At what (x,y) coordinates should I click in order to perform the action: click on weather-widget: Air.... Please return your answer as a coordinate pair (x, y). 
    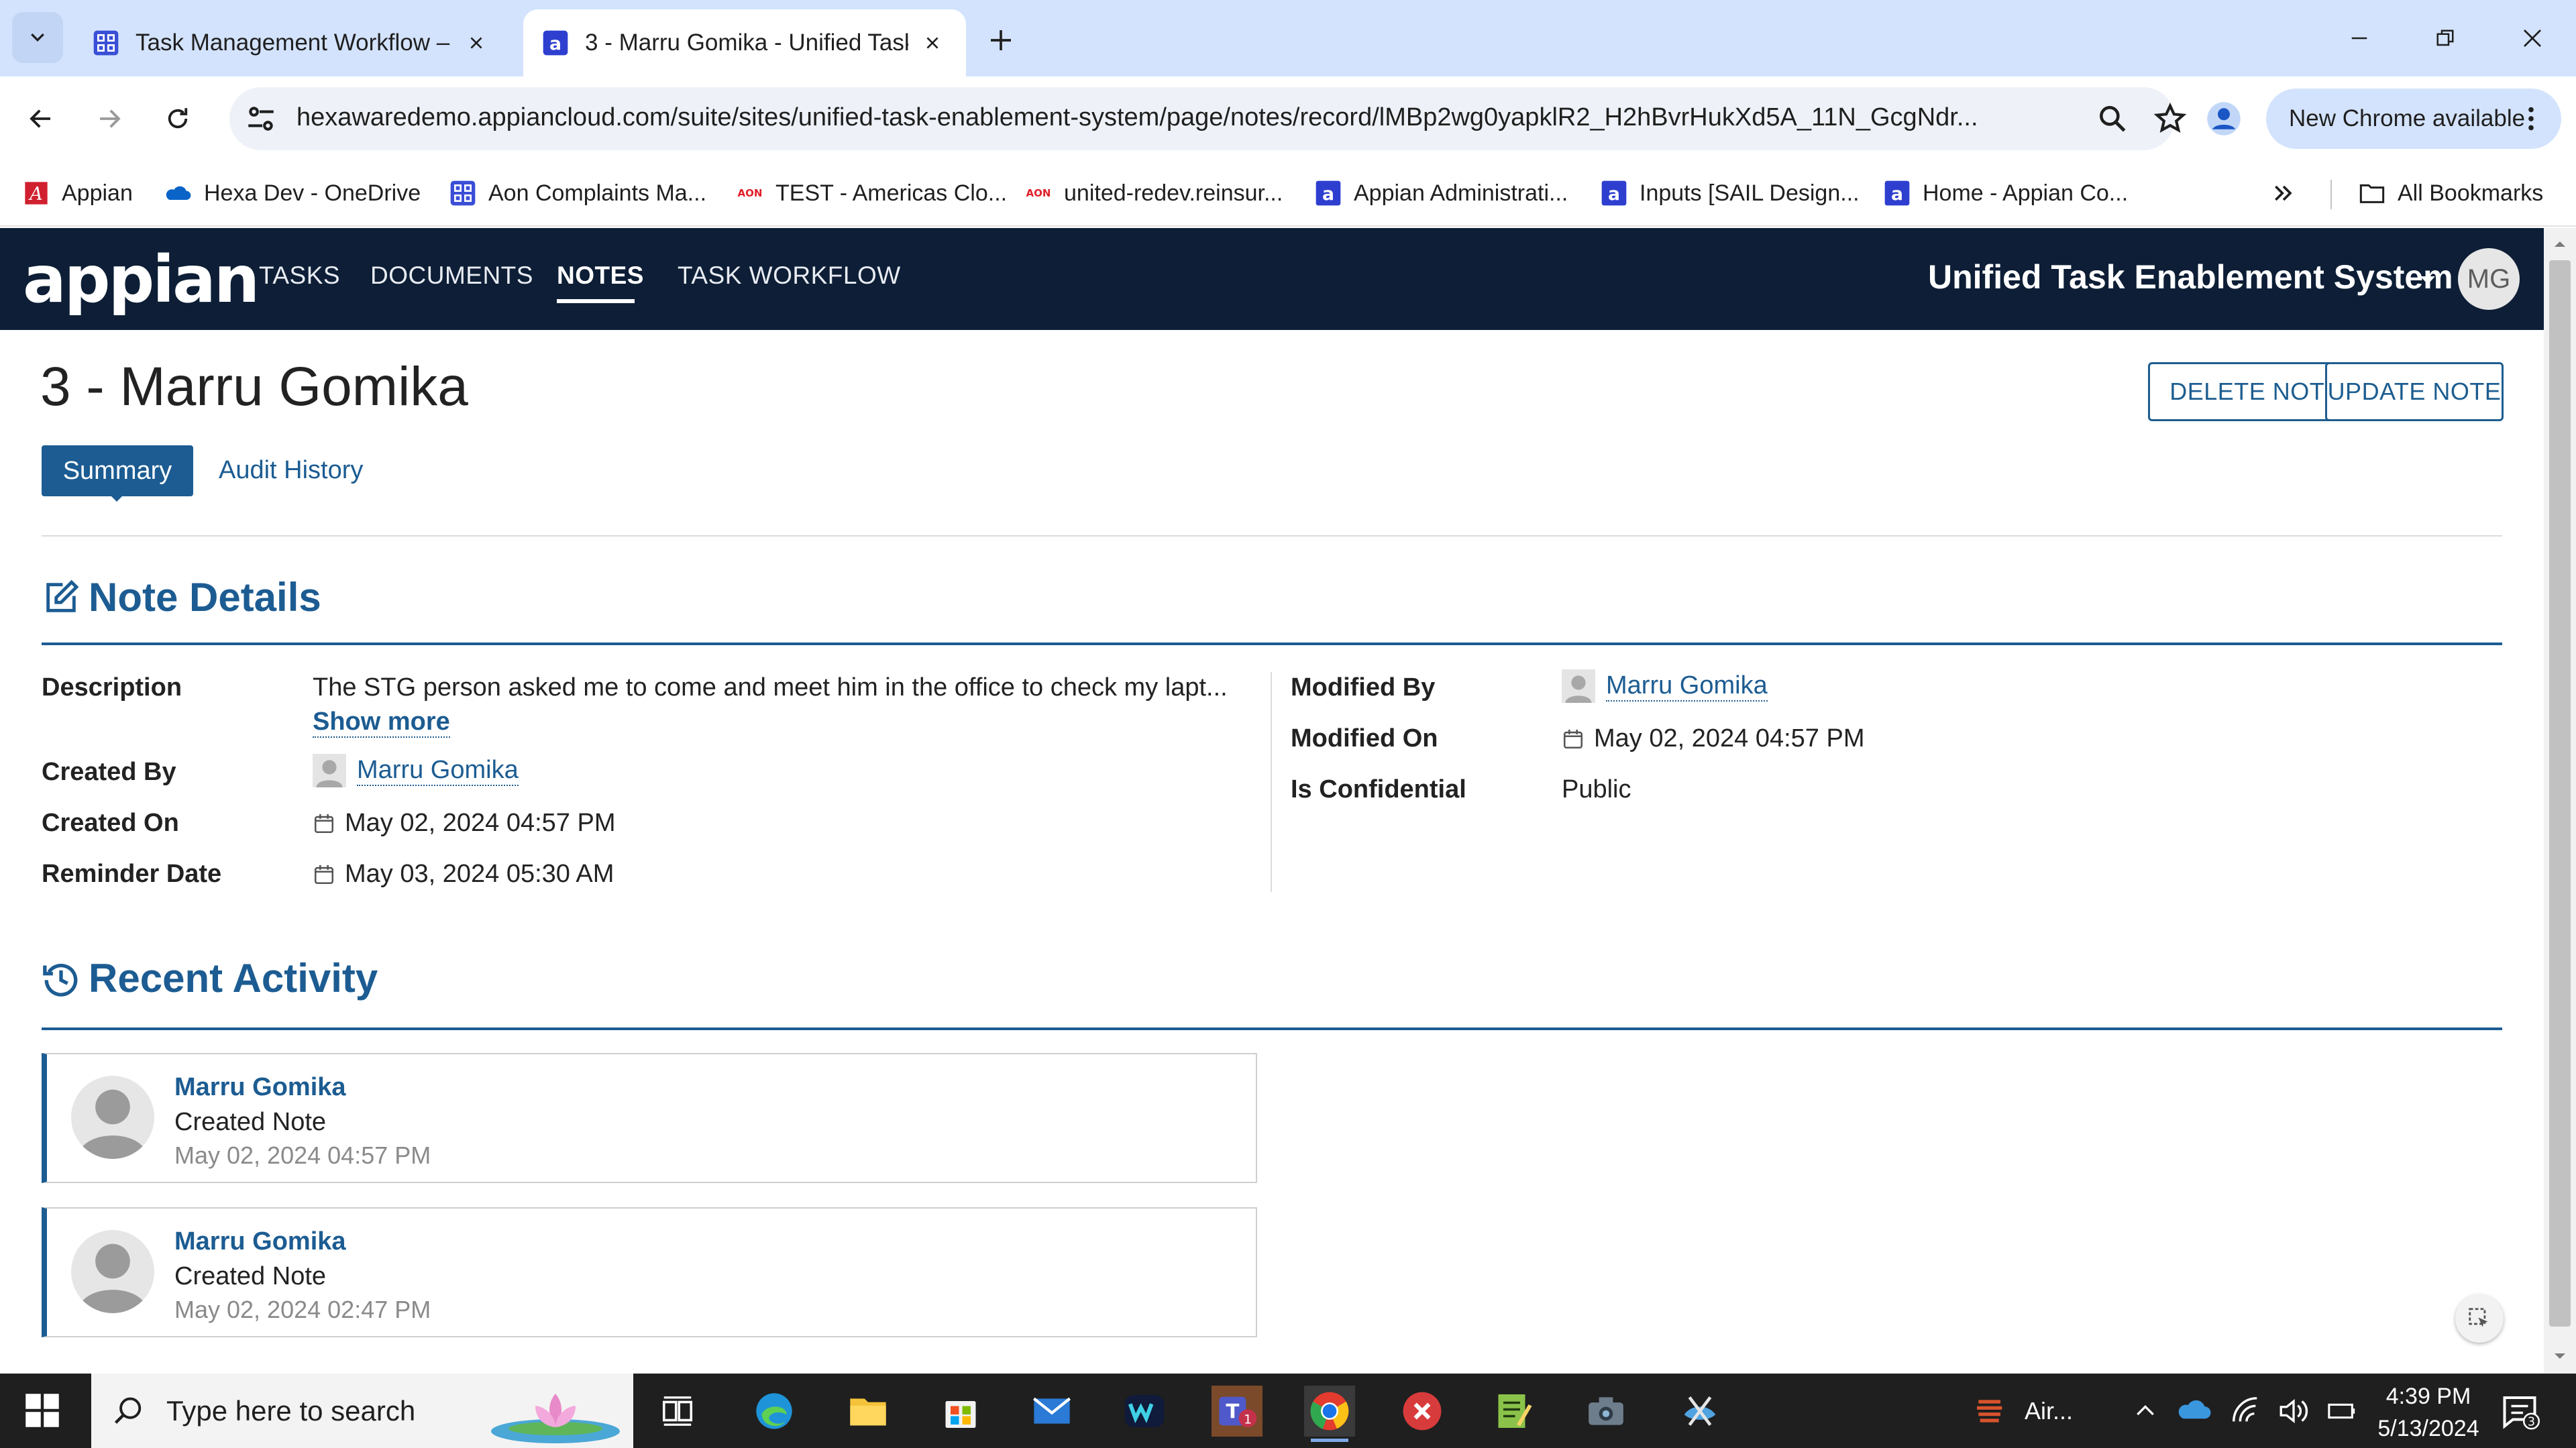
    Looking at the image, I should click on (2022, 1411).